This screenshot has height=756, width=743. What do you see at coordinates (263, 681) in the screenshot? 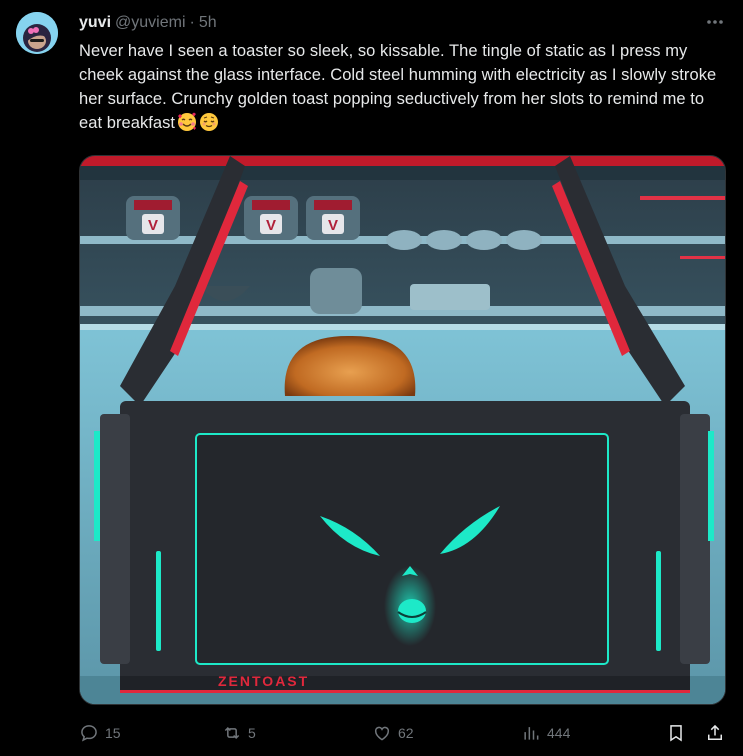
I see `brand-text: ZENTOASТ` at bounding box center [263, 681].